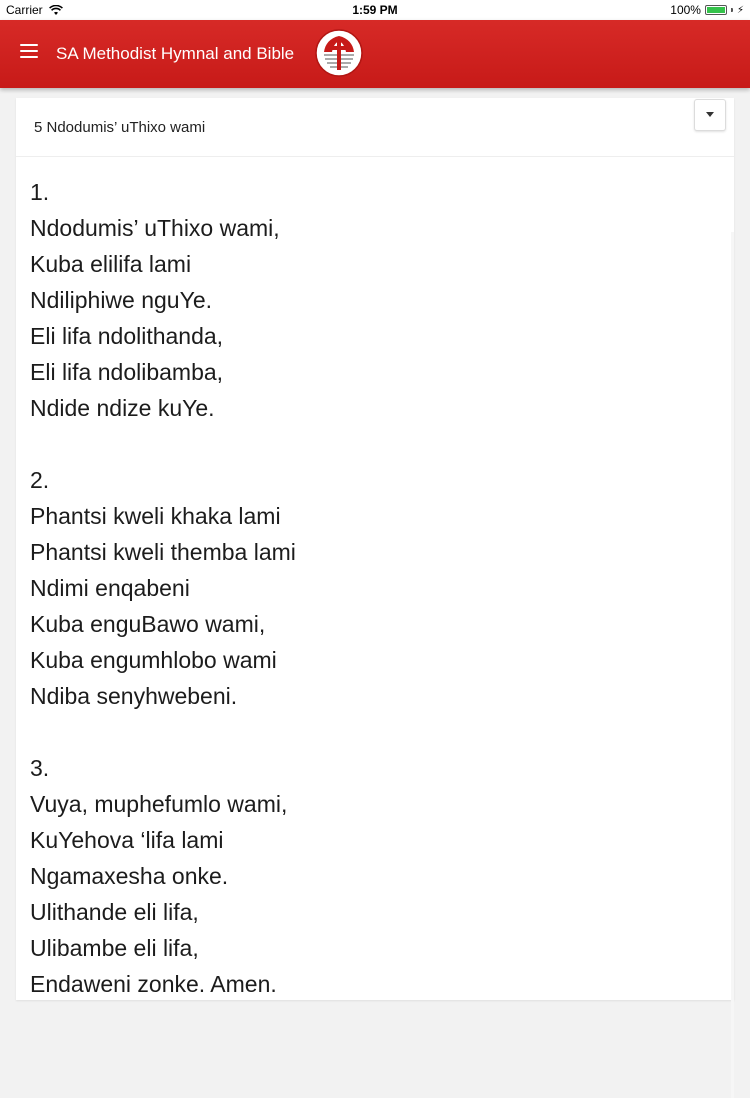  Describe the element at coordinates (111, 264) in the screenshot. I see `verse-line: Kuba elilifa lami` at that location.